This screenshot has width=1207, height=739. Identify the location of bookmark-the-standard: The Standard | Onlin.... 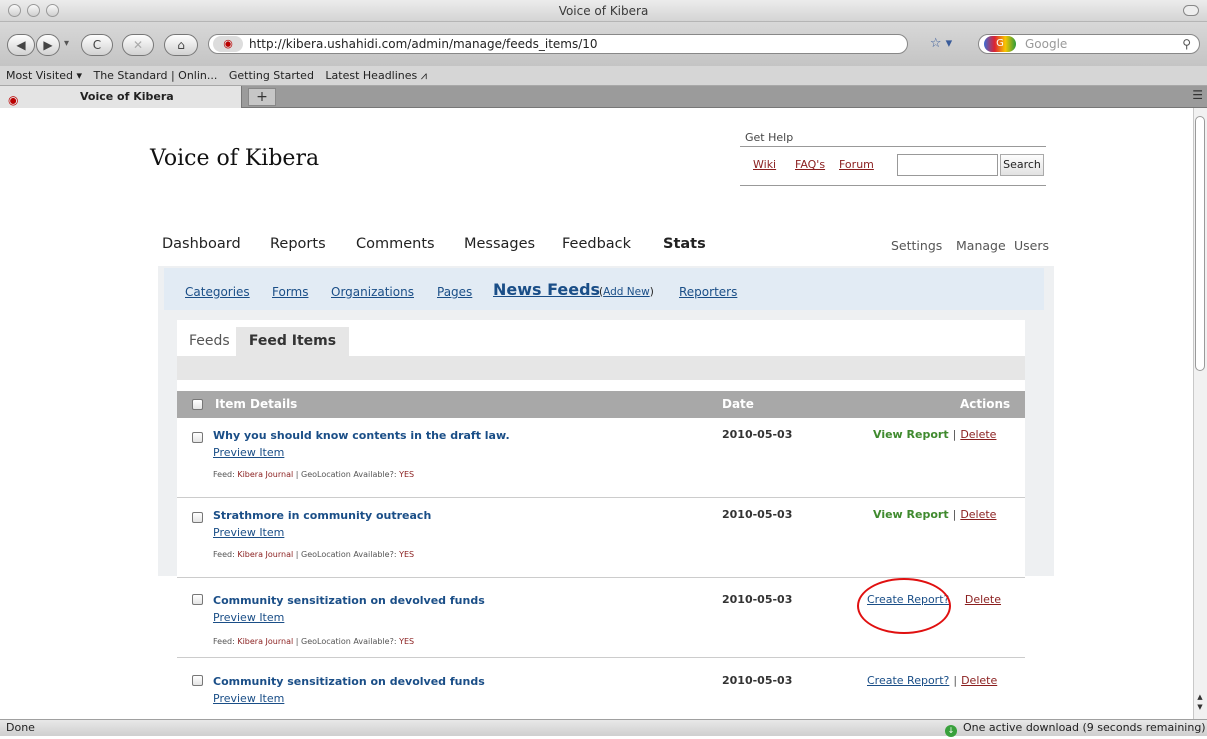
(155, 75).